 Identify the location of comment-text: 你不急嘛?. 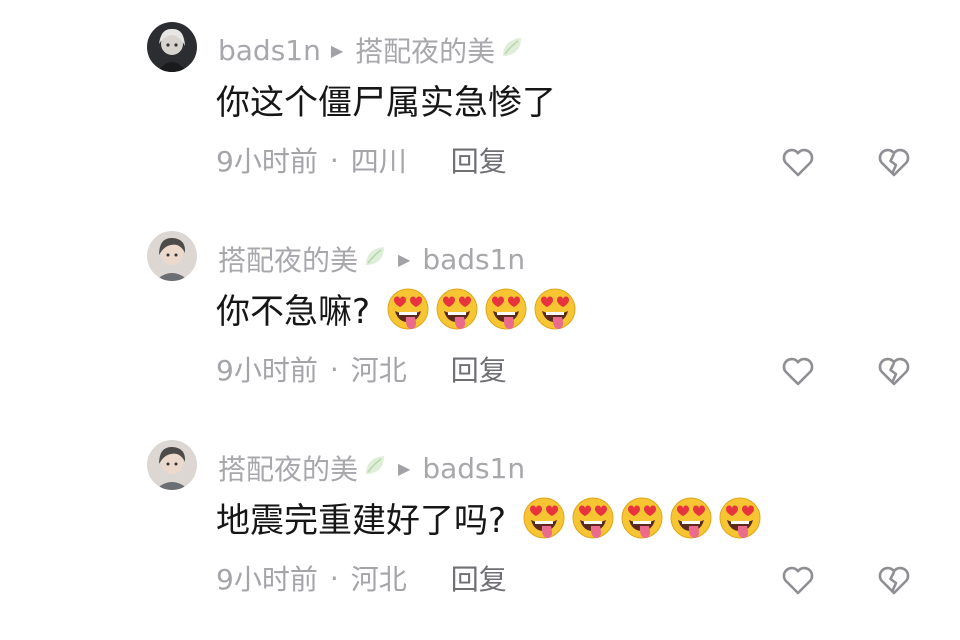
(293, 311).